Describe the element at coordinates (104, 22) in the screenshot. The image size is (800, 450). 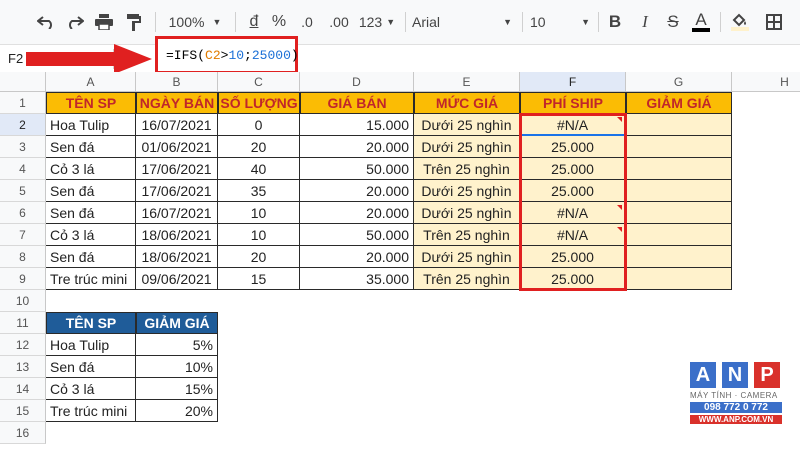
I see `print-icon` at that location.